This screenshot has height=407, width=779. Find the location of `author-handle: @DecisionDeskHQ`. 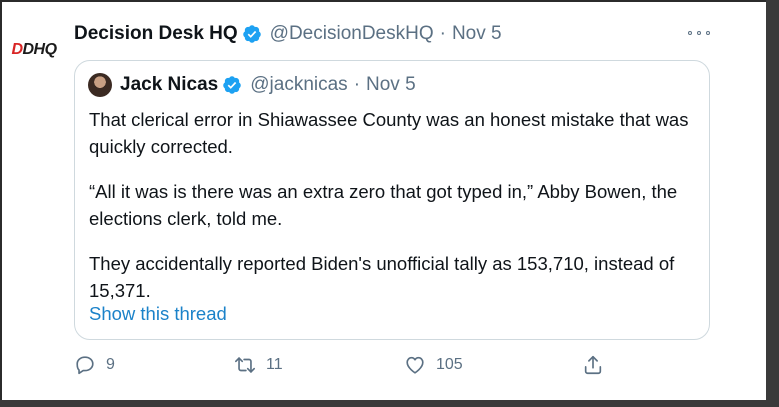

author-handle: @DecisionDeskHQ is located at coordinates (352, 34).